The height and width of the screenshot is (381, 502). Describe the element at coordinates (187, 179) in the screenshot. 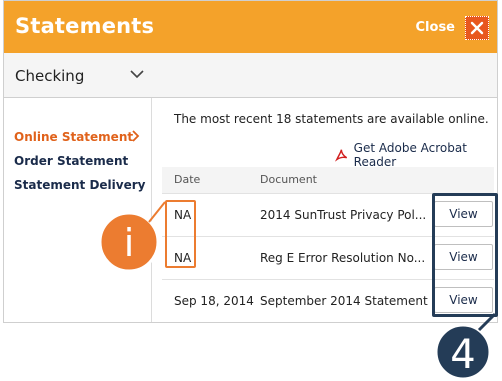

I see `column-header-date: Date` at that location.